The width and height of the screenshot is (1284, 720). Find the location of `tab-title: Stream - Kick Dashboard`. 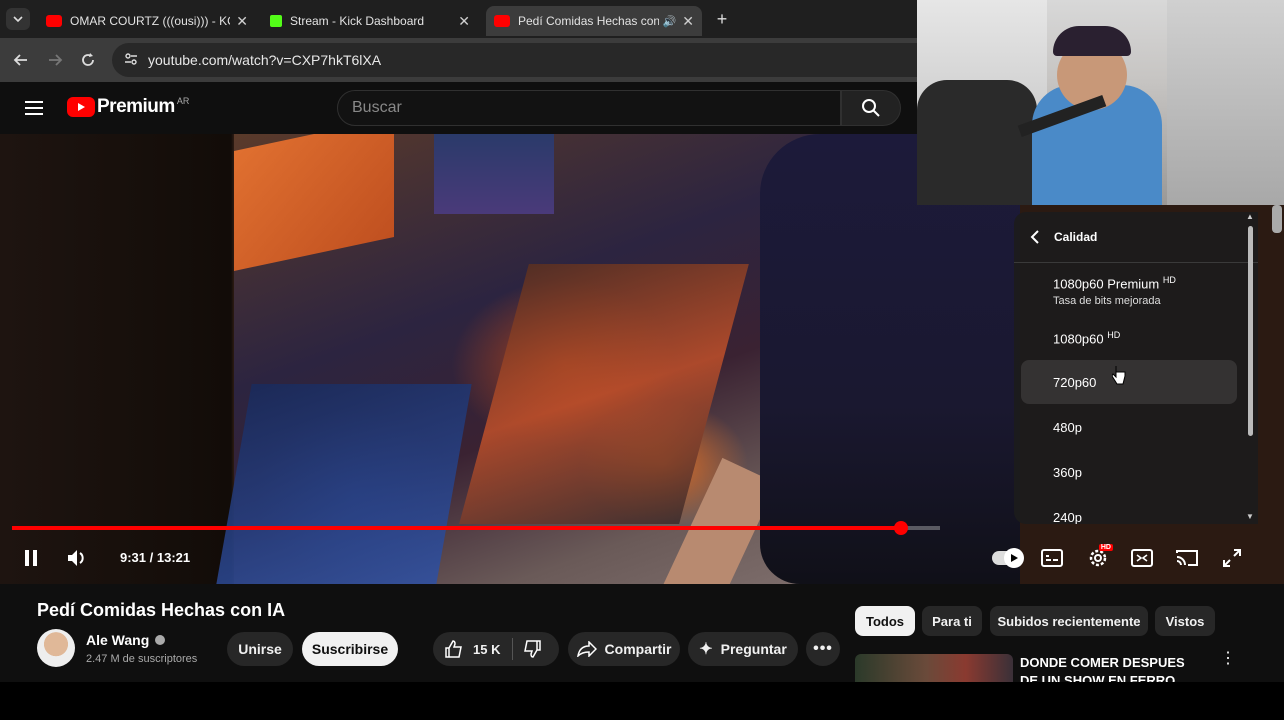

tab-title: Stream - Kick Dashboard is located at coordinates (357, 21).